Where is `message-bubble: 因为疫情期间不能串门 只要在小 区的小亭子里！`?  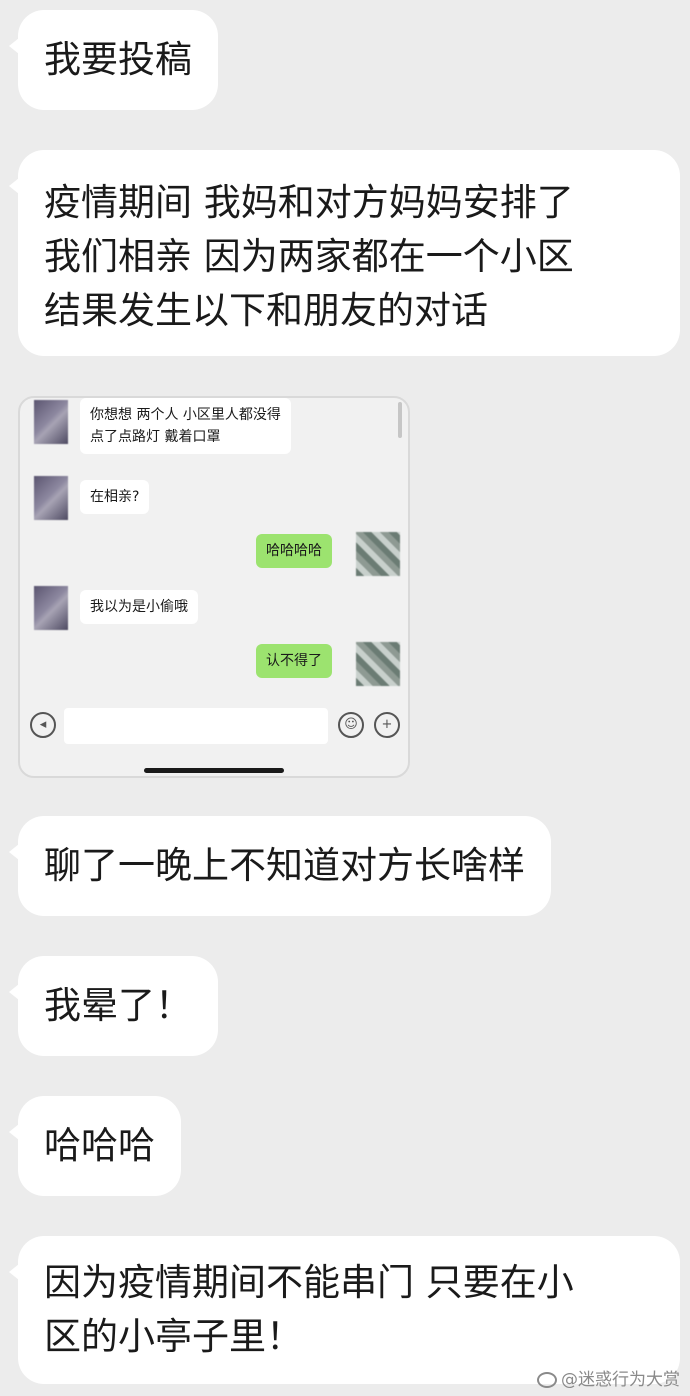 message-bubble: 因为疫情期间不能串门 只要在小 区的小亭子里！ is located at coordinates (344, 1310).